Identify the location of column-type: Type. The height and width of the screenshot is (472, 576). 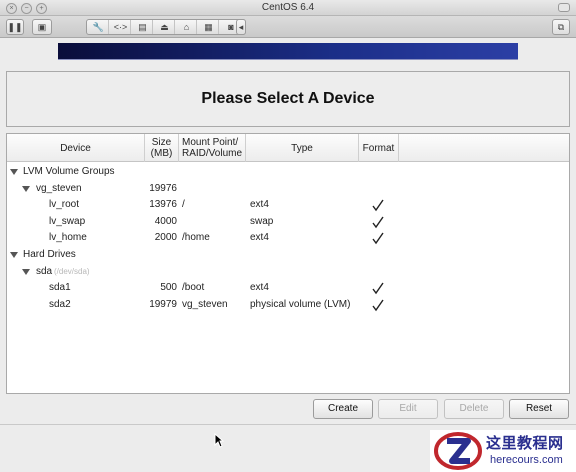
(302, 148).